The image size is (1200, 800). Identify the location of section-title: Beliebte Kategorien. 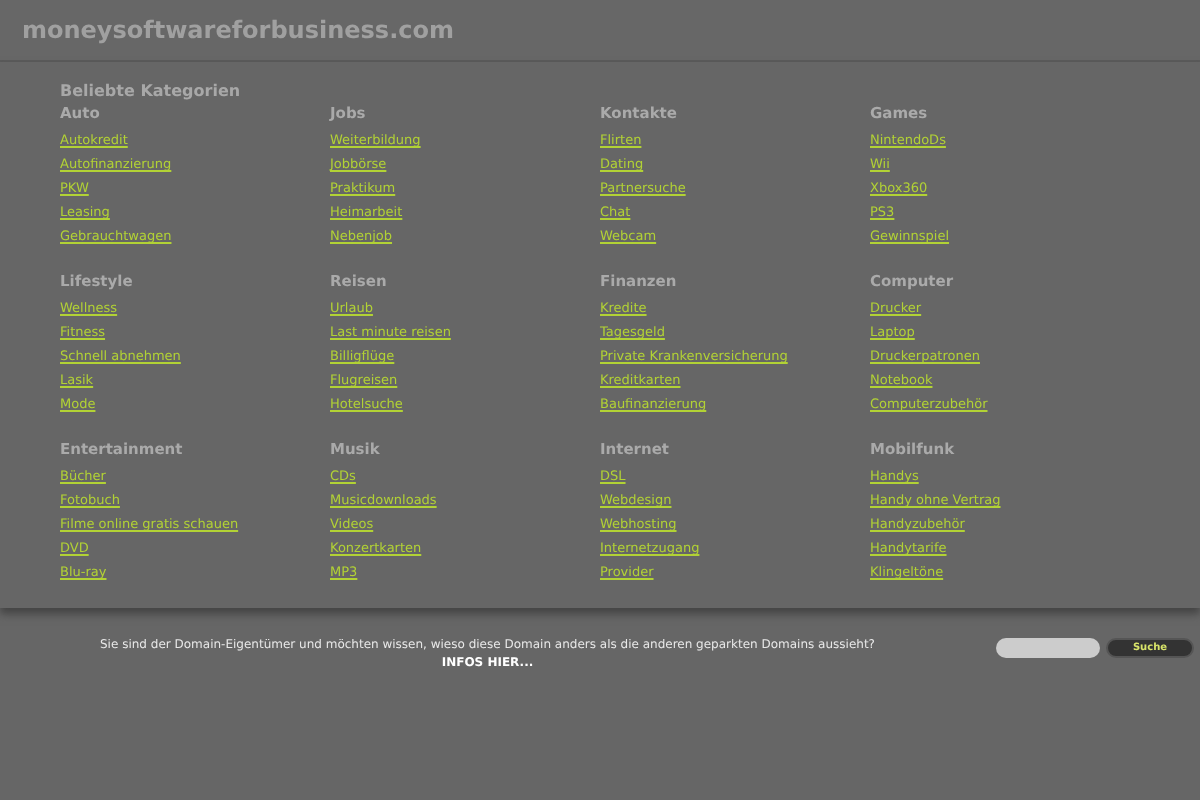
(151, 91).